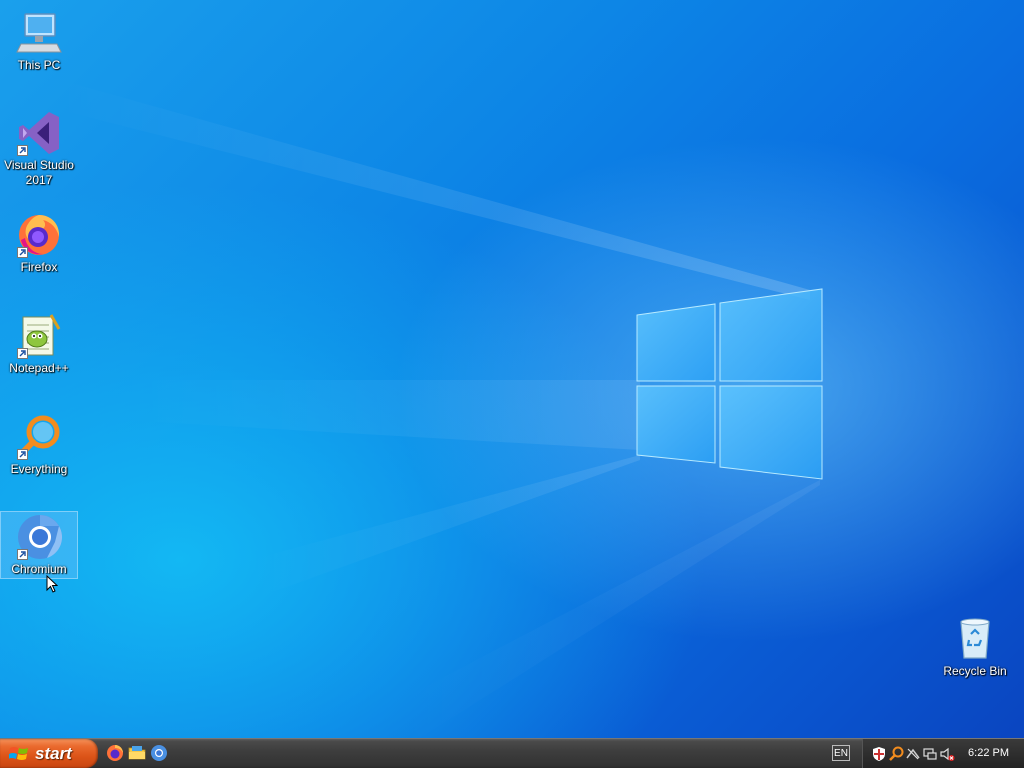 This screenshot has height=768, width=1024. I want to click on desktop-icon-this-pc: This PC, so click(39, 40).